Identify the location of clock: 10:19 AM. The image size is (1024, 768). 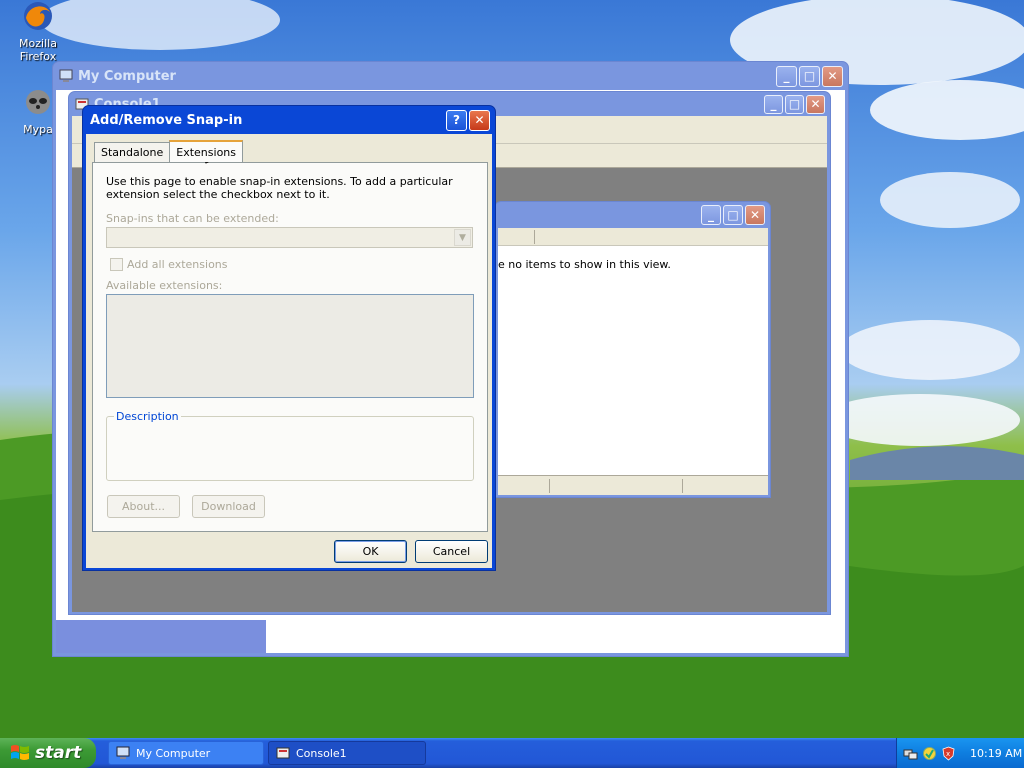
(996, 753).